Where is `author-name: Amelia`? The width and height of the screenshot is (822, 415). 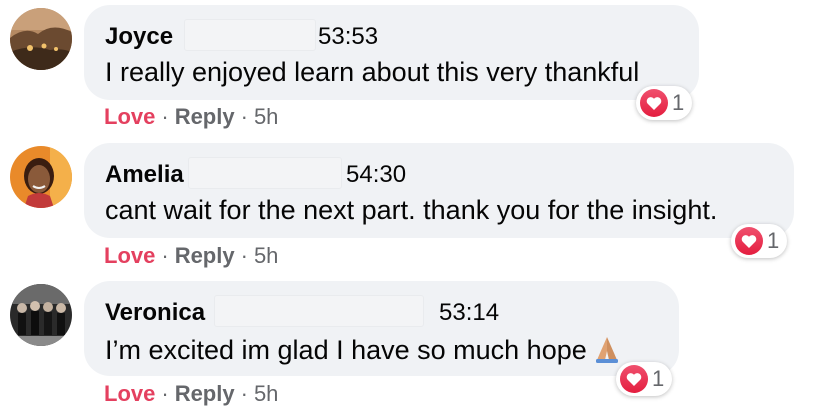
author-name: Amelia is located at coordinates (144, 175).